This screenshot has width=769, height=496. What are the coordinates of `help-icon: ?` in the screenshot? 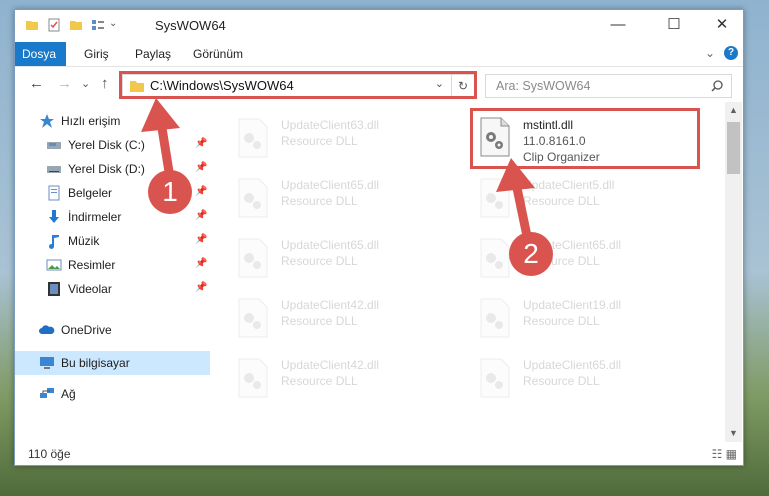 It's located at (731, 53).